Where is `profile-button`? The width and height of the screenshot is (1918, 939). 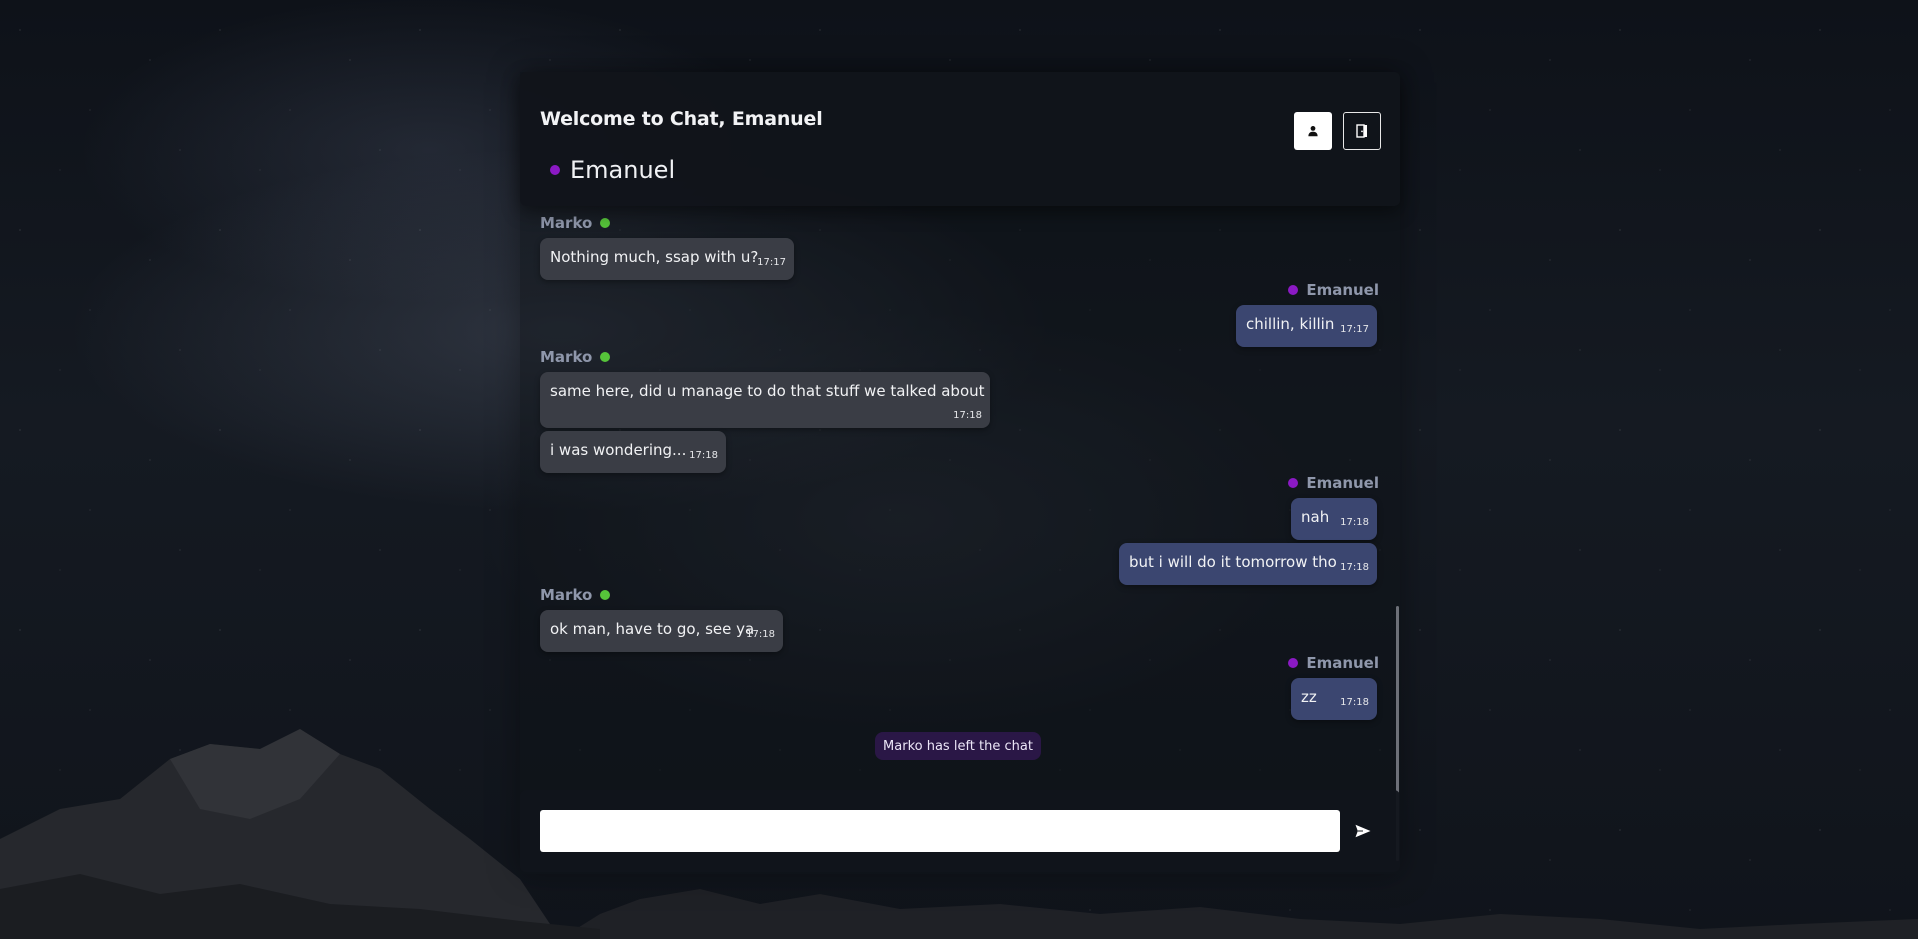 profile-button is located at coordinates (1313, 131).